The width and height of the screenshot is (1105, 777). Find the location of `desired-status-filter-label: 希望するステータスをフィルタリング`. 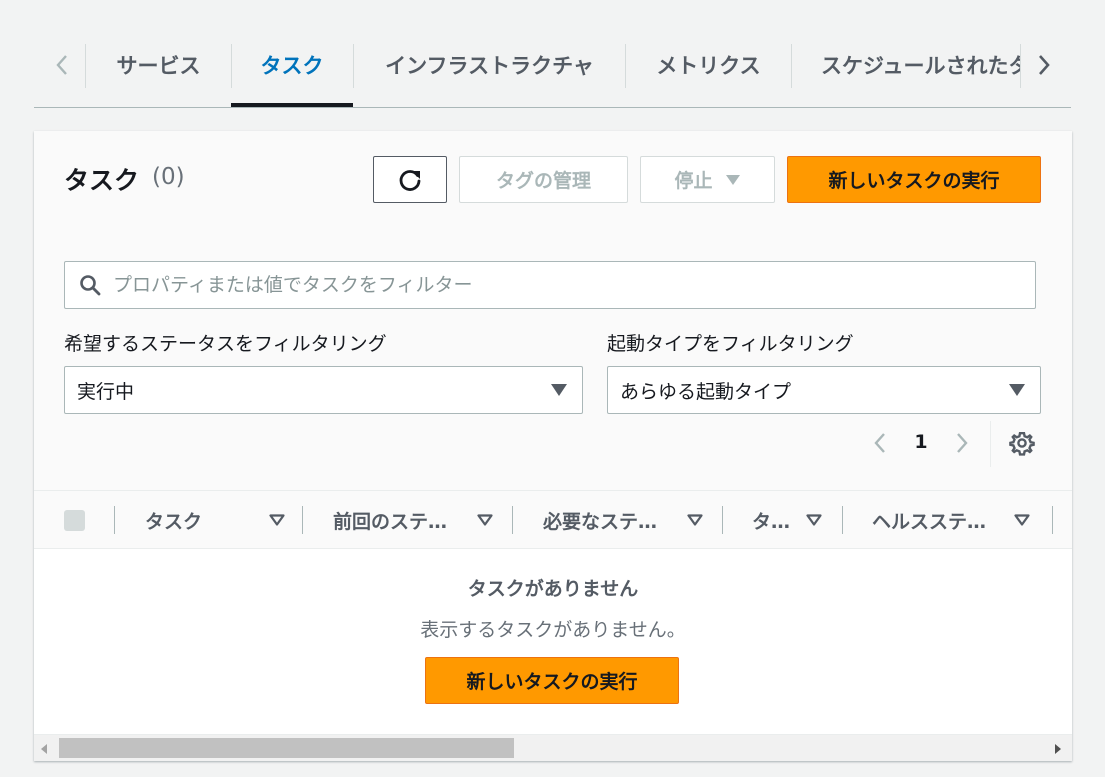

desired-status-filter-label: 希望するステータスをフィルタリング is located at coordinates (225, 344).